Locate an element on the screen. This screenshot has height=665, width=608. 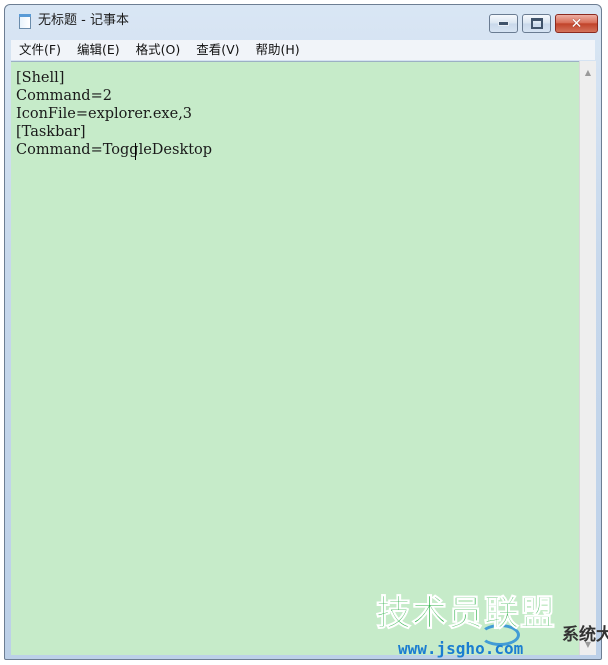
text-line: Command=2 is located at coordinates (64, 96).